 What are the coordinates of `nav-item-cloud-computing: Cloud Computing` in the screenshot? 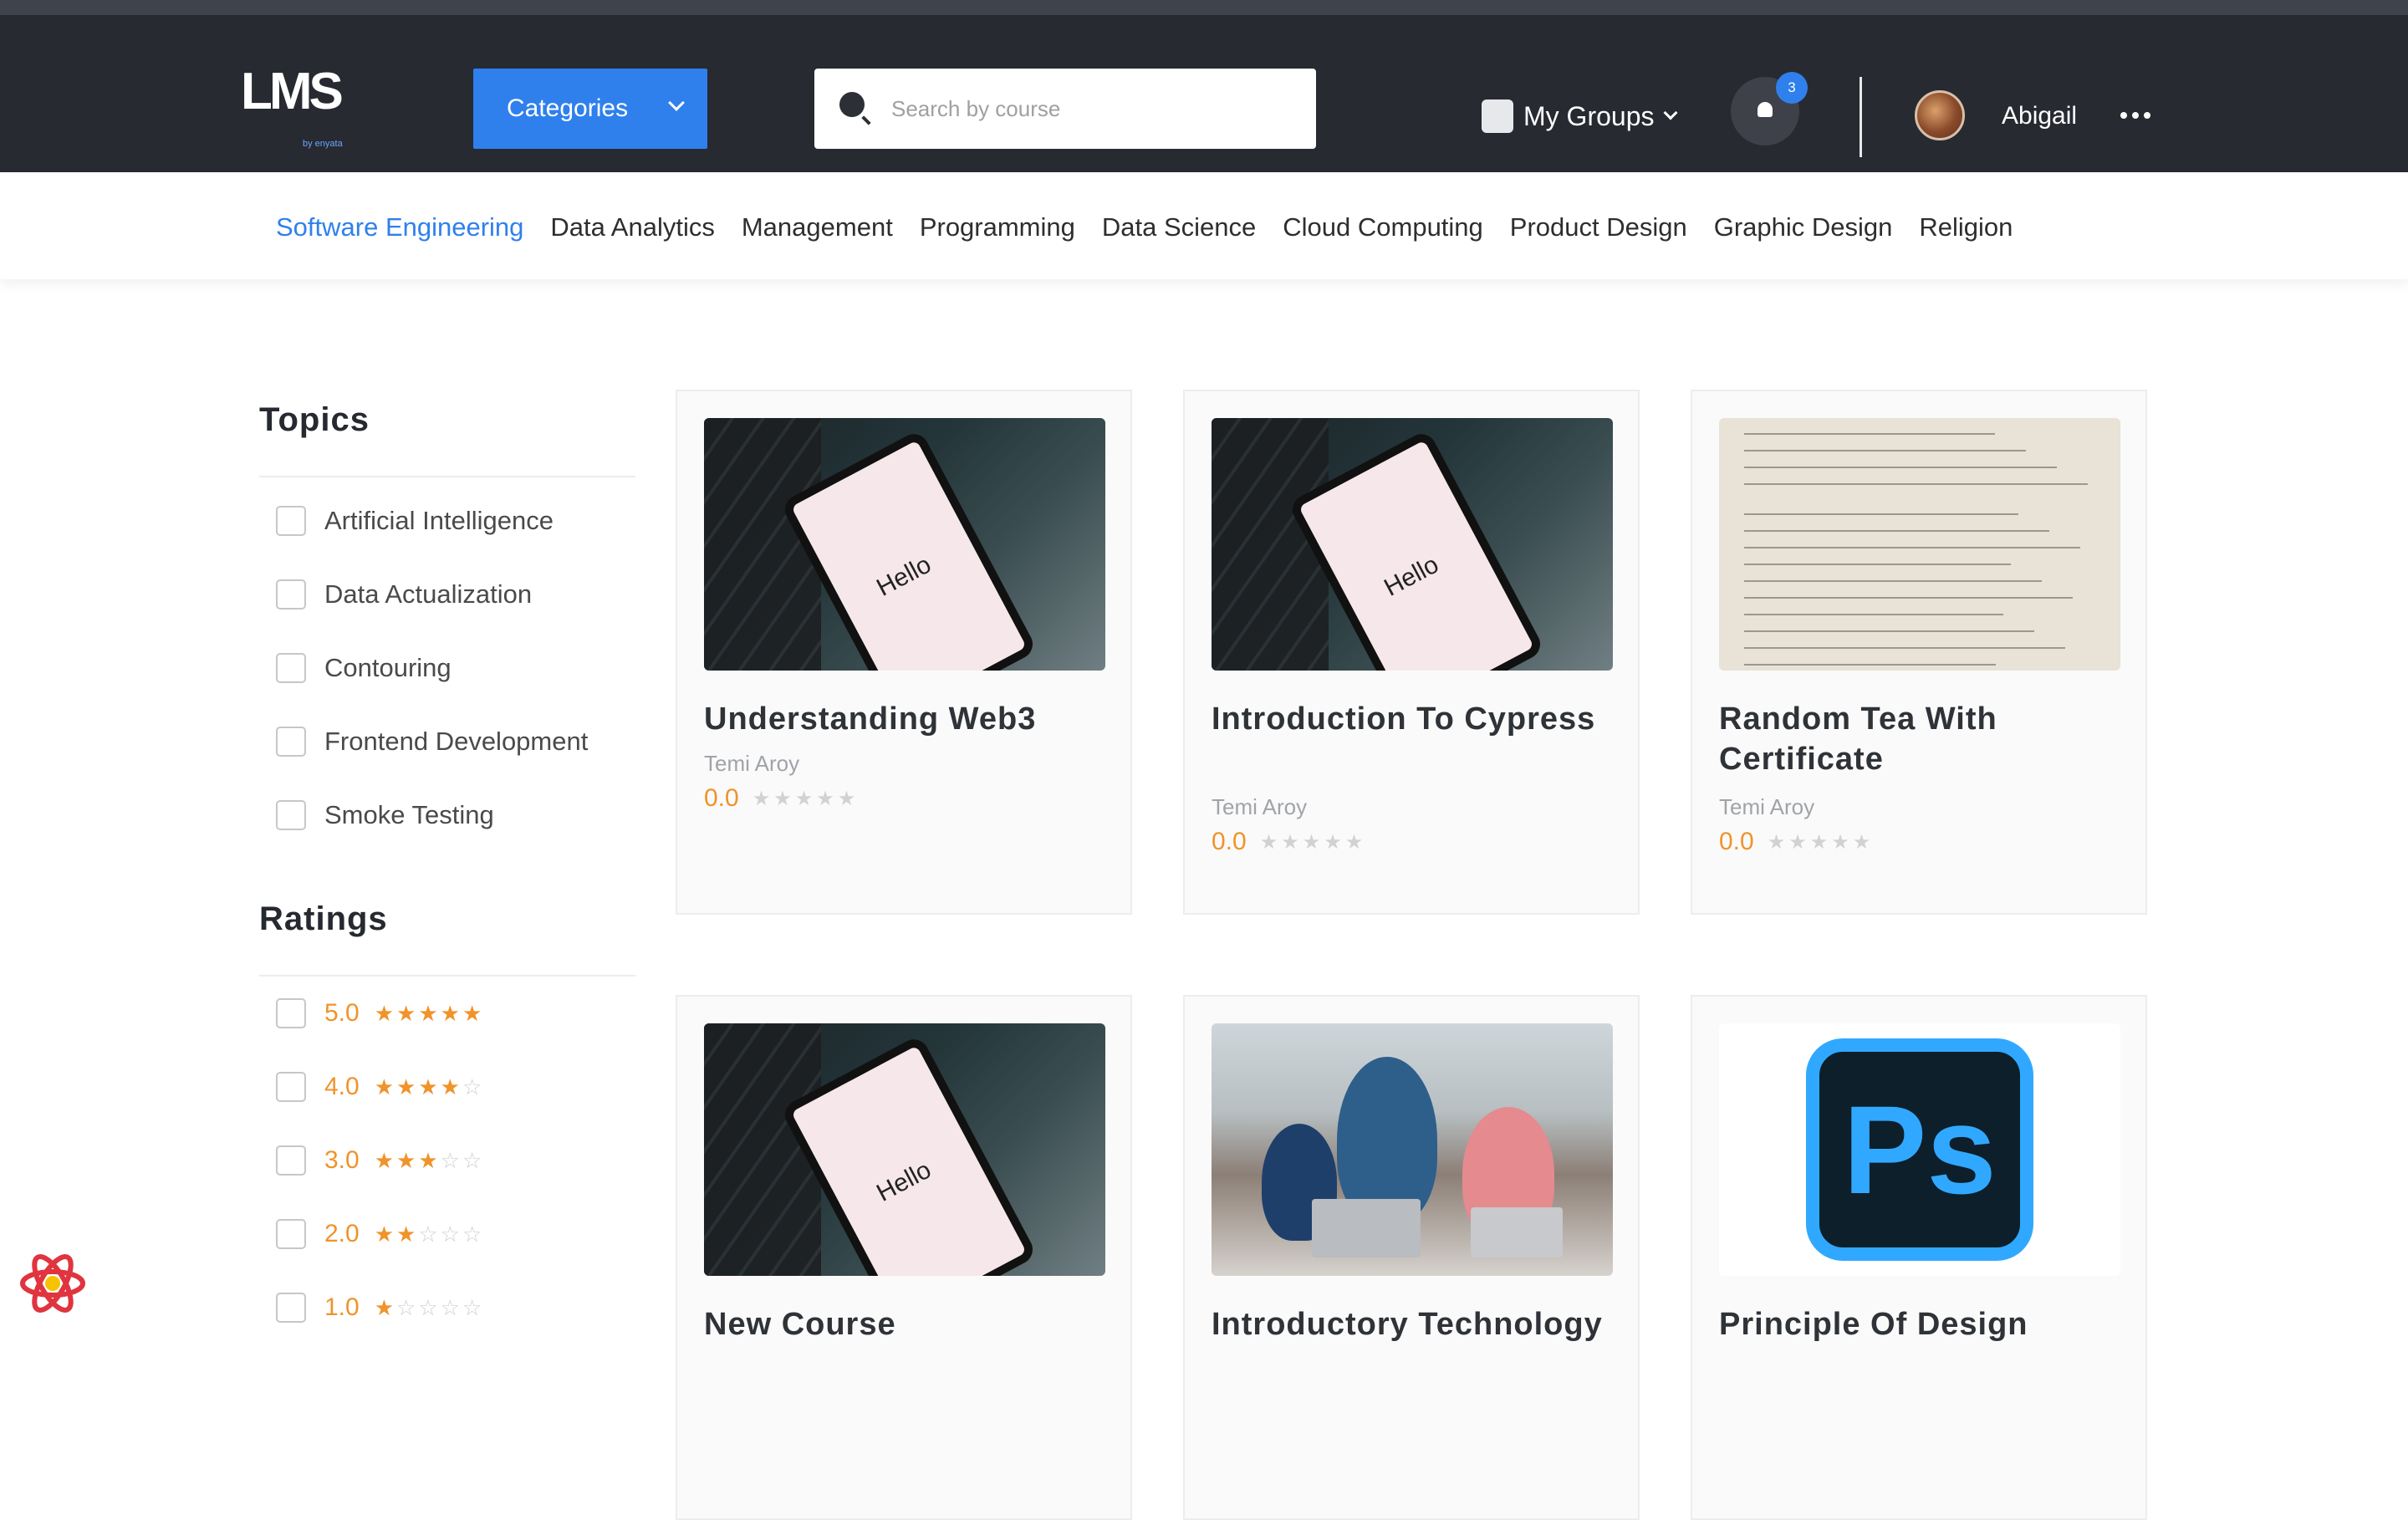 It's located at (1383, 227).